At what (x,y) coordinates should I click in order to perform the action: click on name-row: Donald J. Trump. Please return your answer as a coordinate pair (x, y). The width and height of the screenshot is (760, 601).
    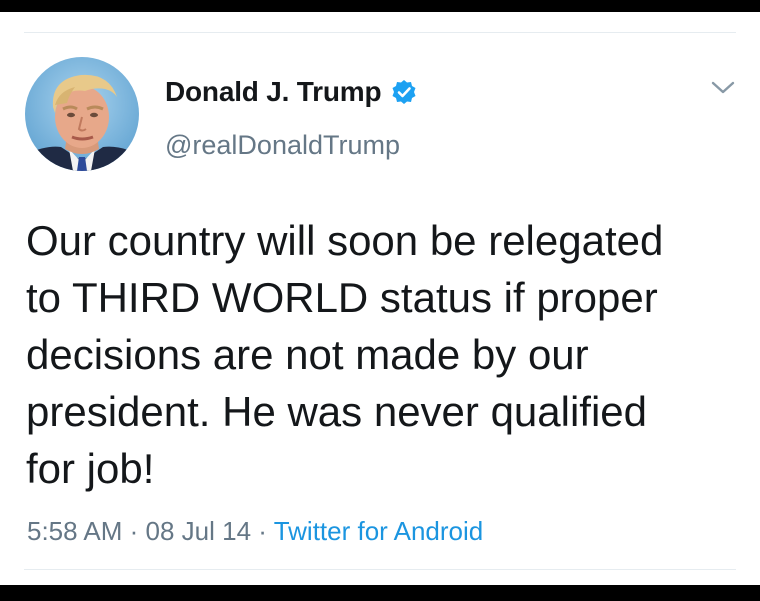
    Looking at the image, I should click on (291, 92).